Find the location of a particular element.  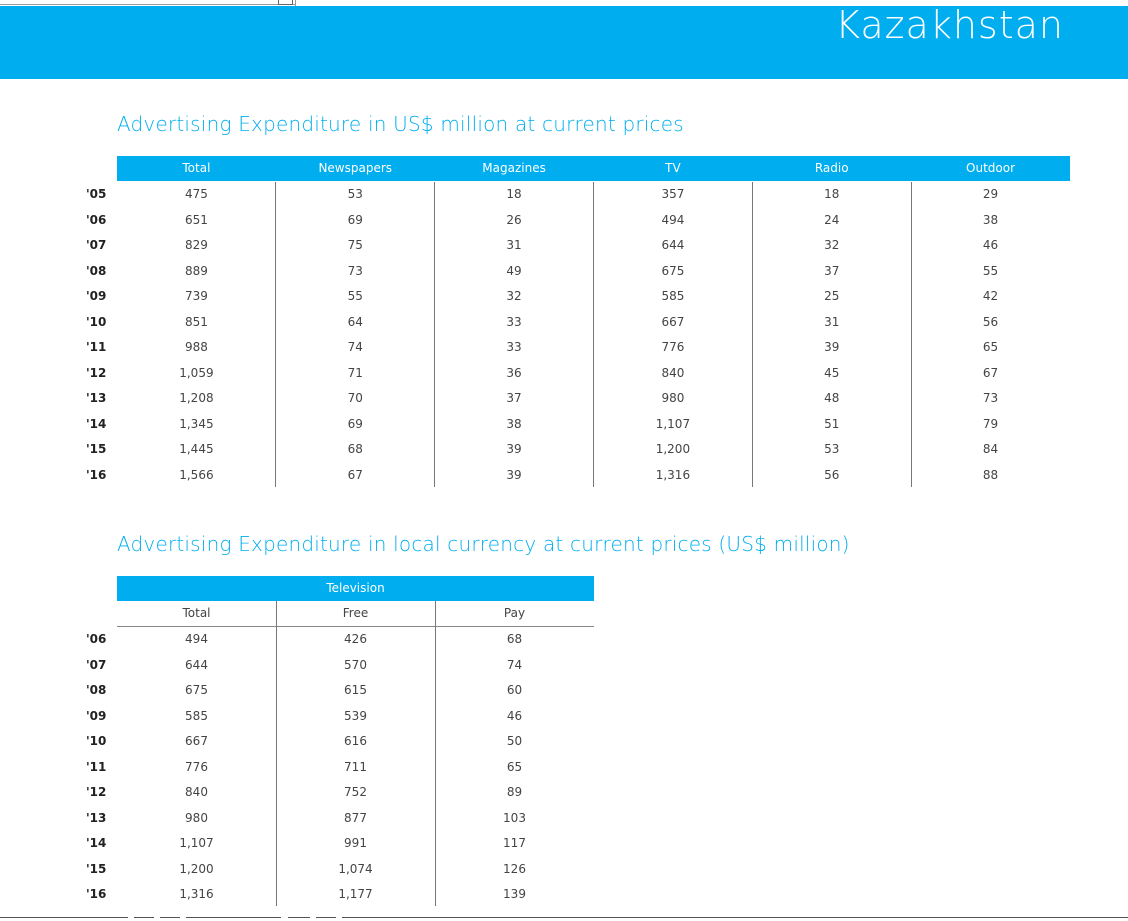

column-header: Outdoor is located at coordinates (991, 168).